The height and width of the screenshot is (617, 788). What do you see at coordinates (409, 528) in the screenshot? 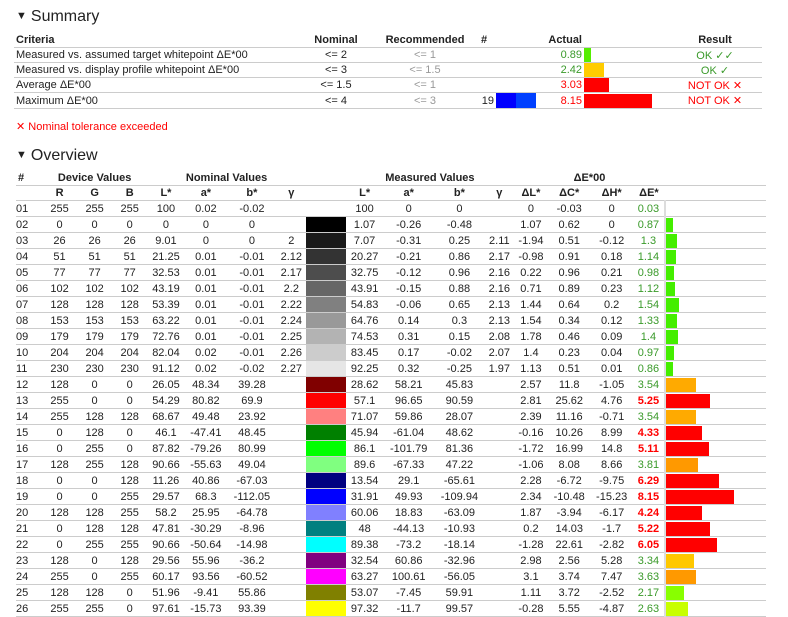
I see `value-cell: -44.13` at bounding box center [409, 528].